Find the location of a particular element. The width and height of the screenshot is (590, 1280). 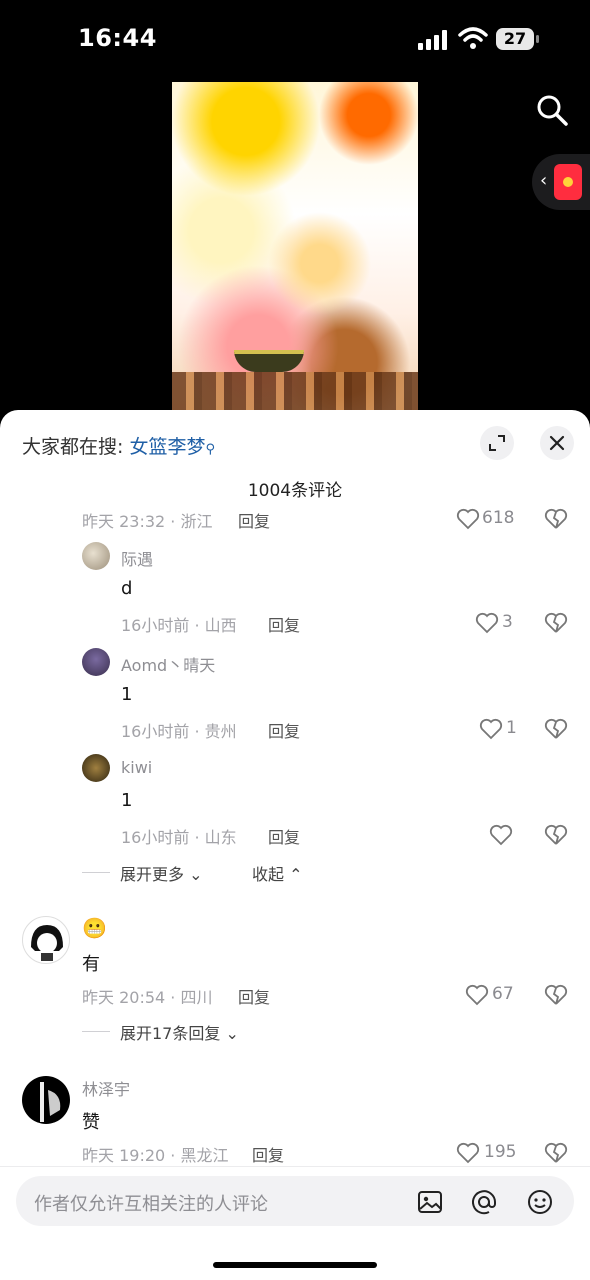

battery-icon: 27 is located at coordinates (518, 39).